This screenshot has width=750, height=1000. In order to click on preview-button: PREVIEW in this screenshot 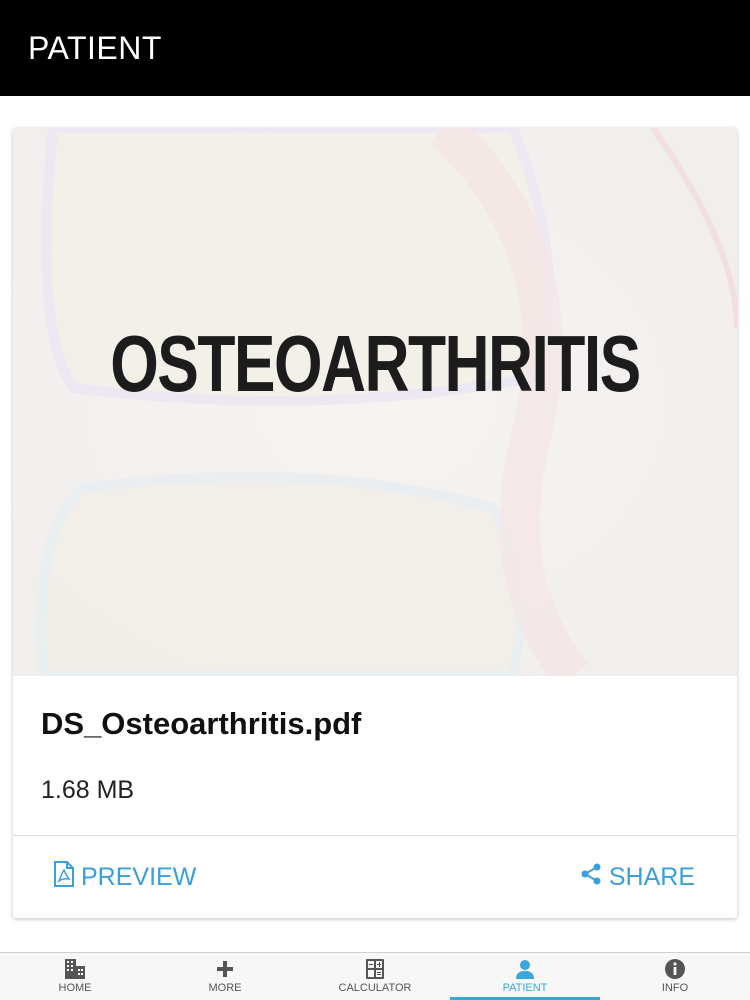, I will do `click(124, 877)`.